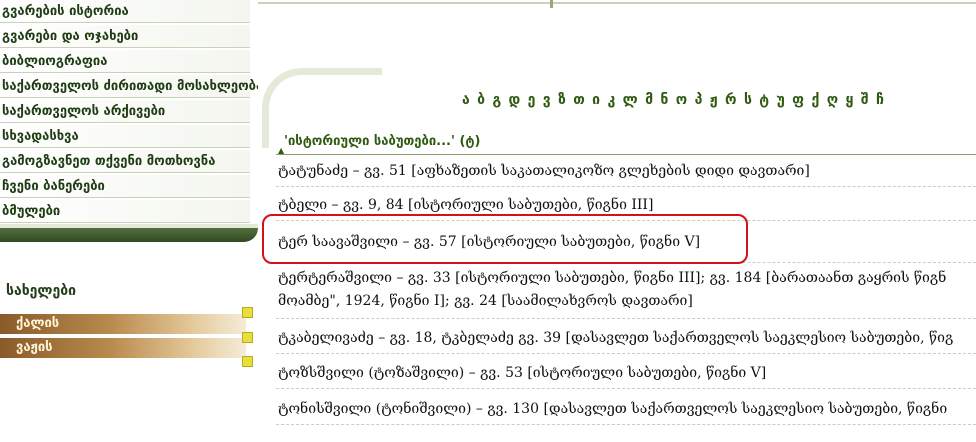 This screenshot has height=442, width=976. Describe the element at coordinates (562, 100) in the screenshot. I see `alphabet-letter: ზ` at that location.